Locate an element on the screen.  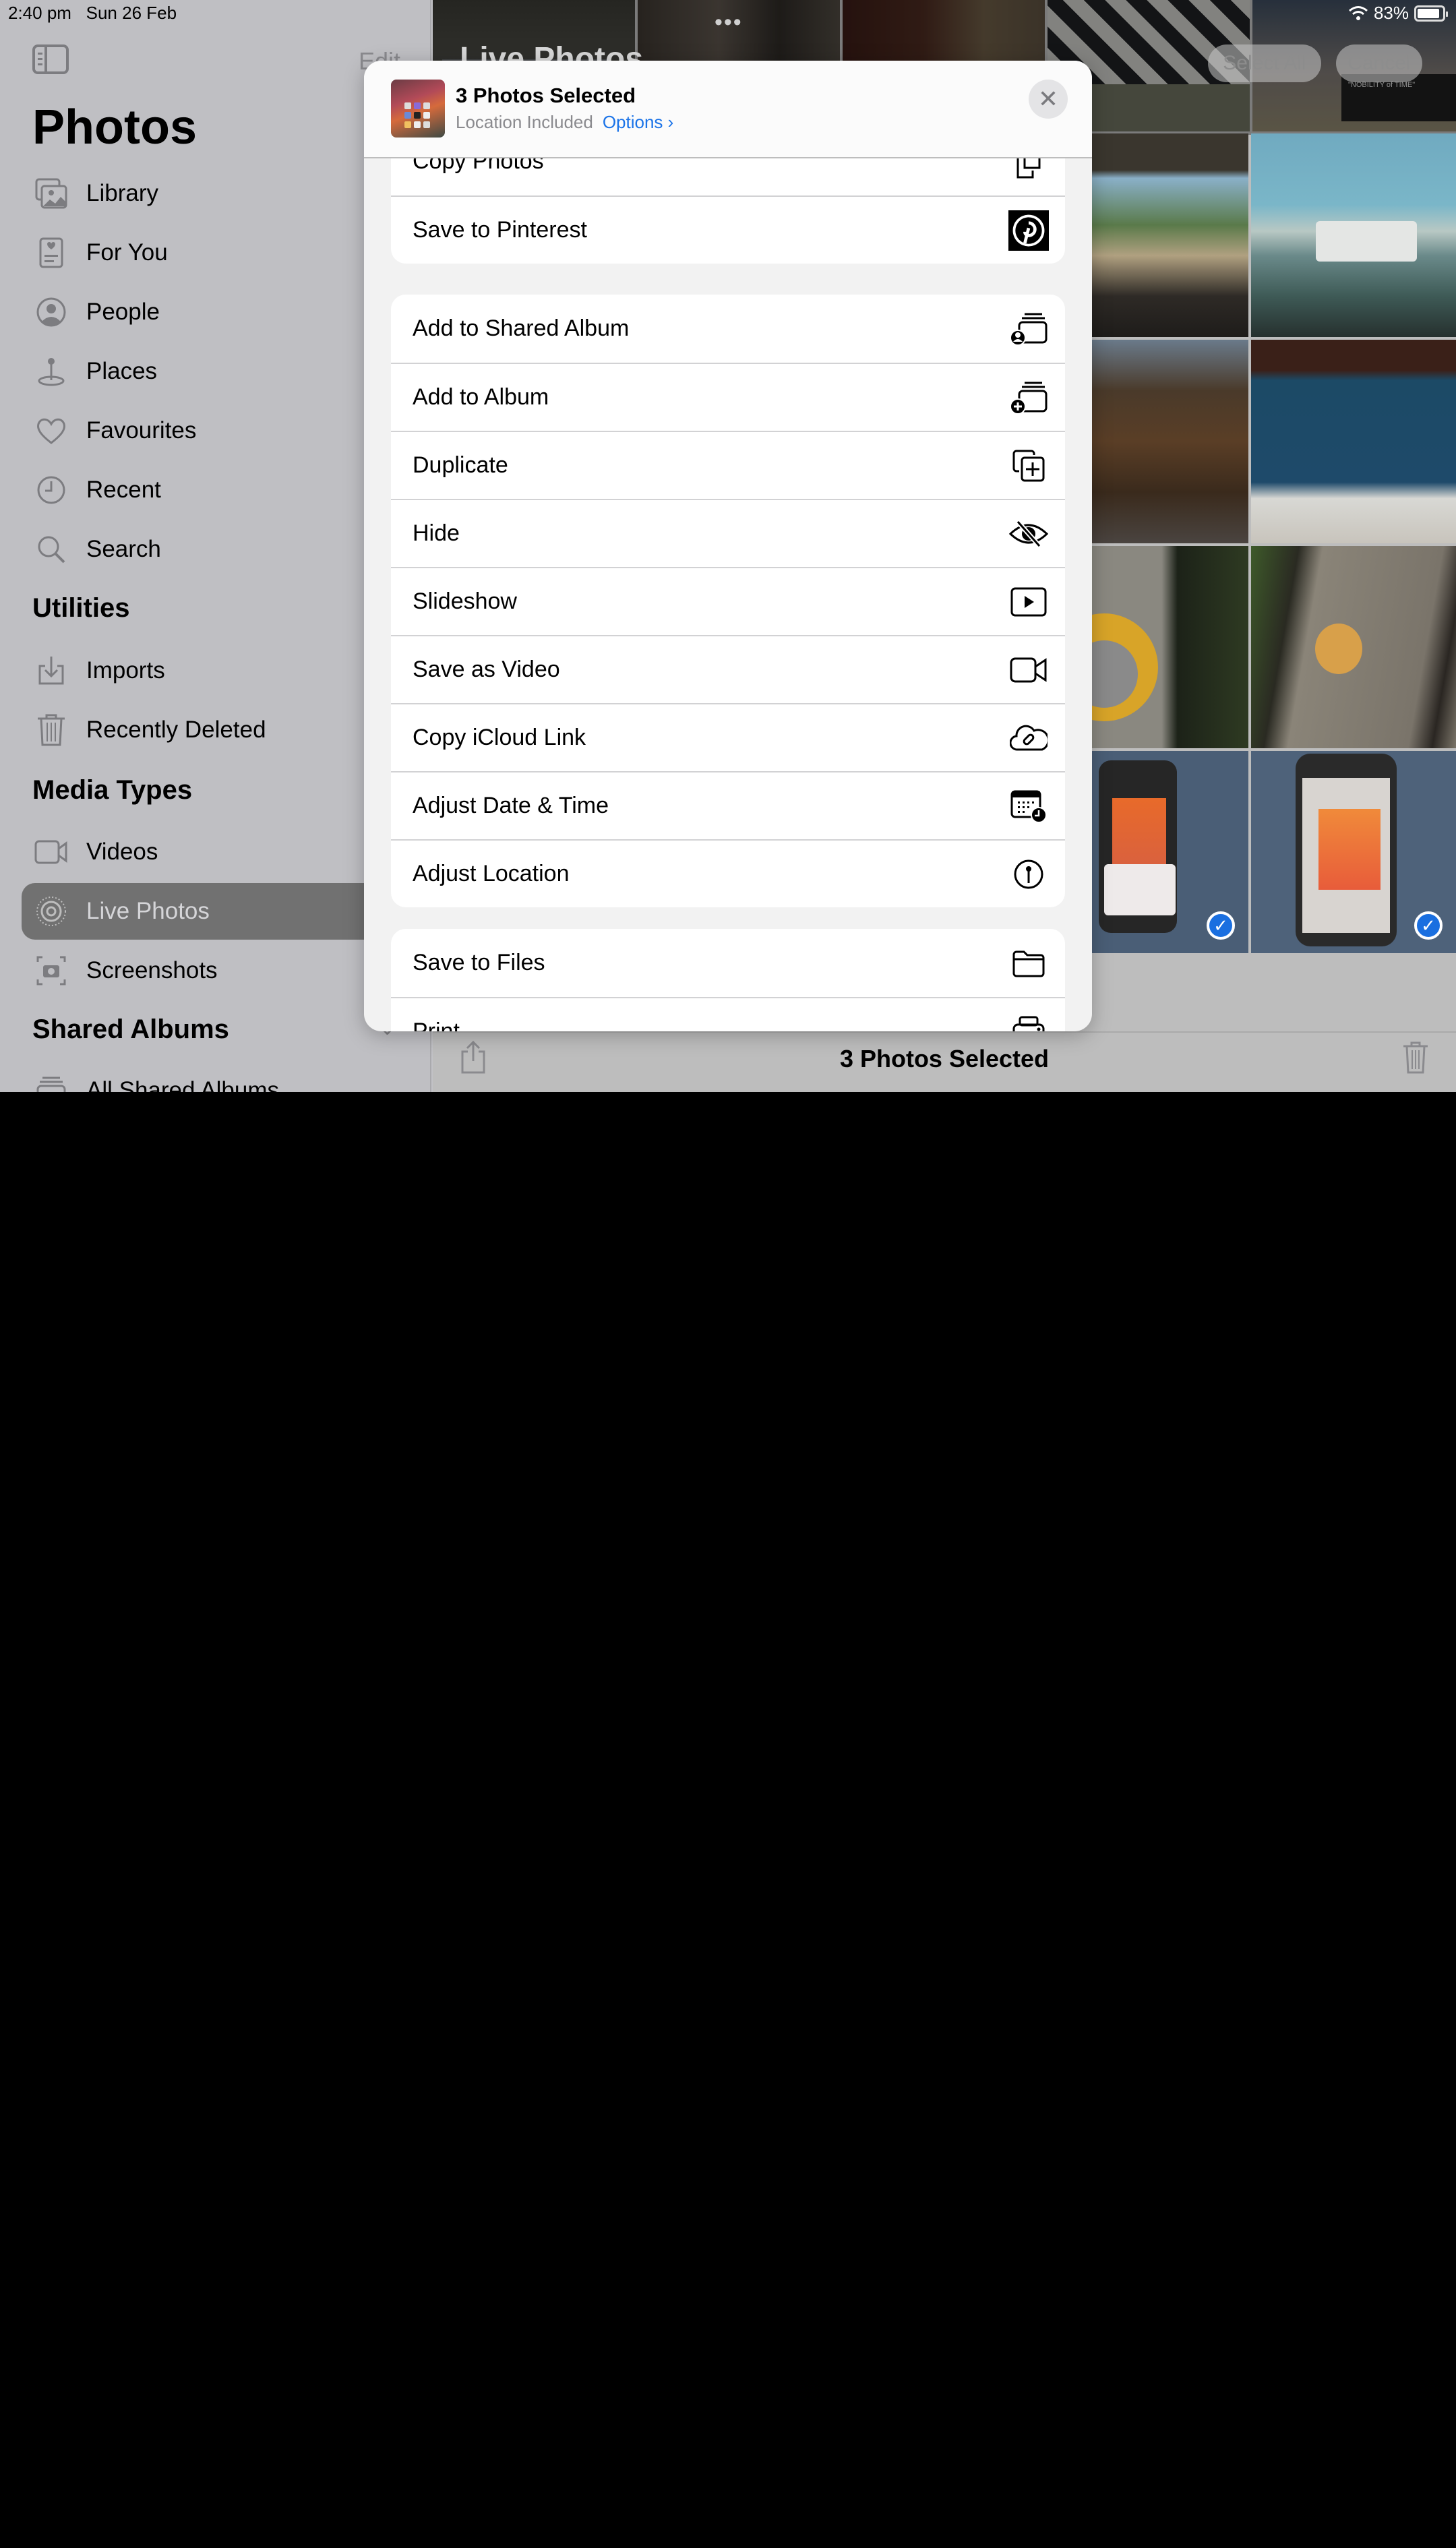
share-sheet-subtitle: Location Included Options › is located at coordinates (564, 122).